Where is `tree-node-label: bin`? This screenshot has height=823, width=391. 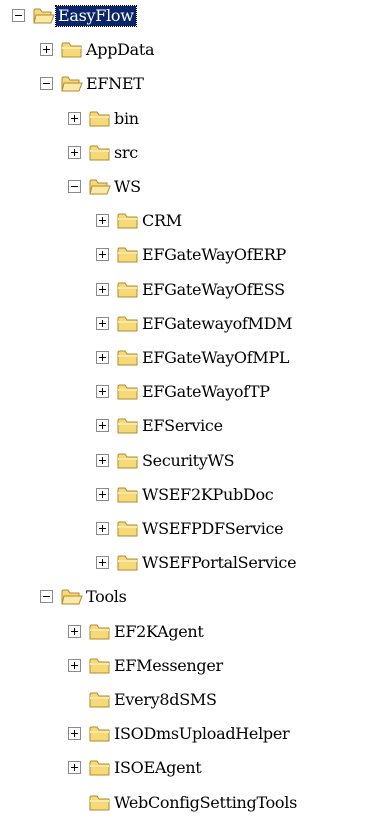
tree-node-label: bin is located at coordinates (126, 119).